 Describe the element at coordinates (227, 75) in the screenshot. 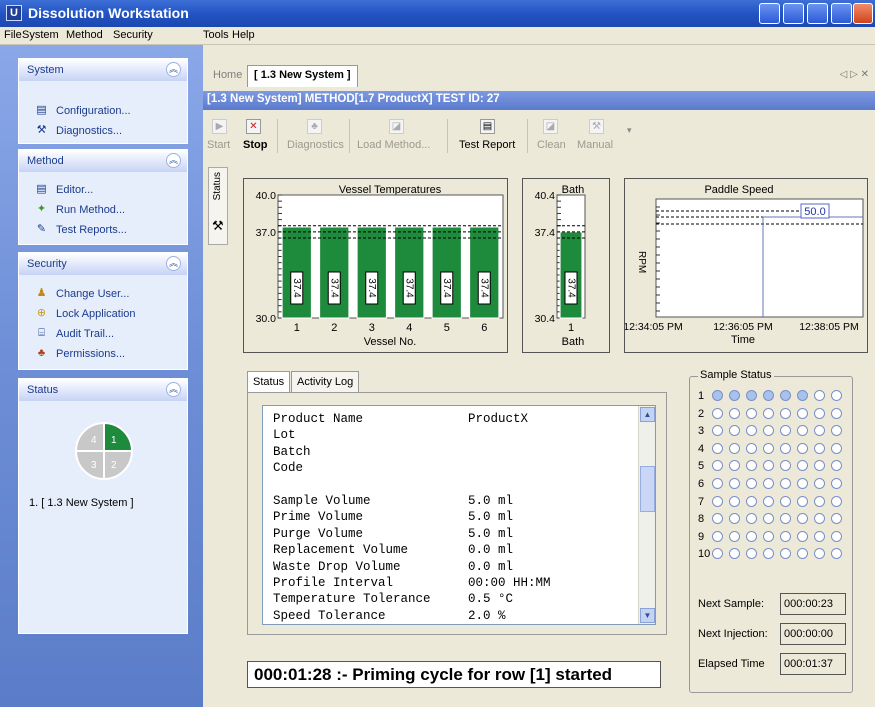

I see `tab-home: Home` at that location.